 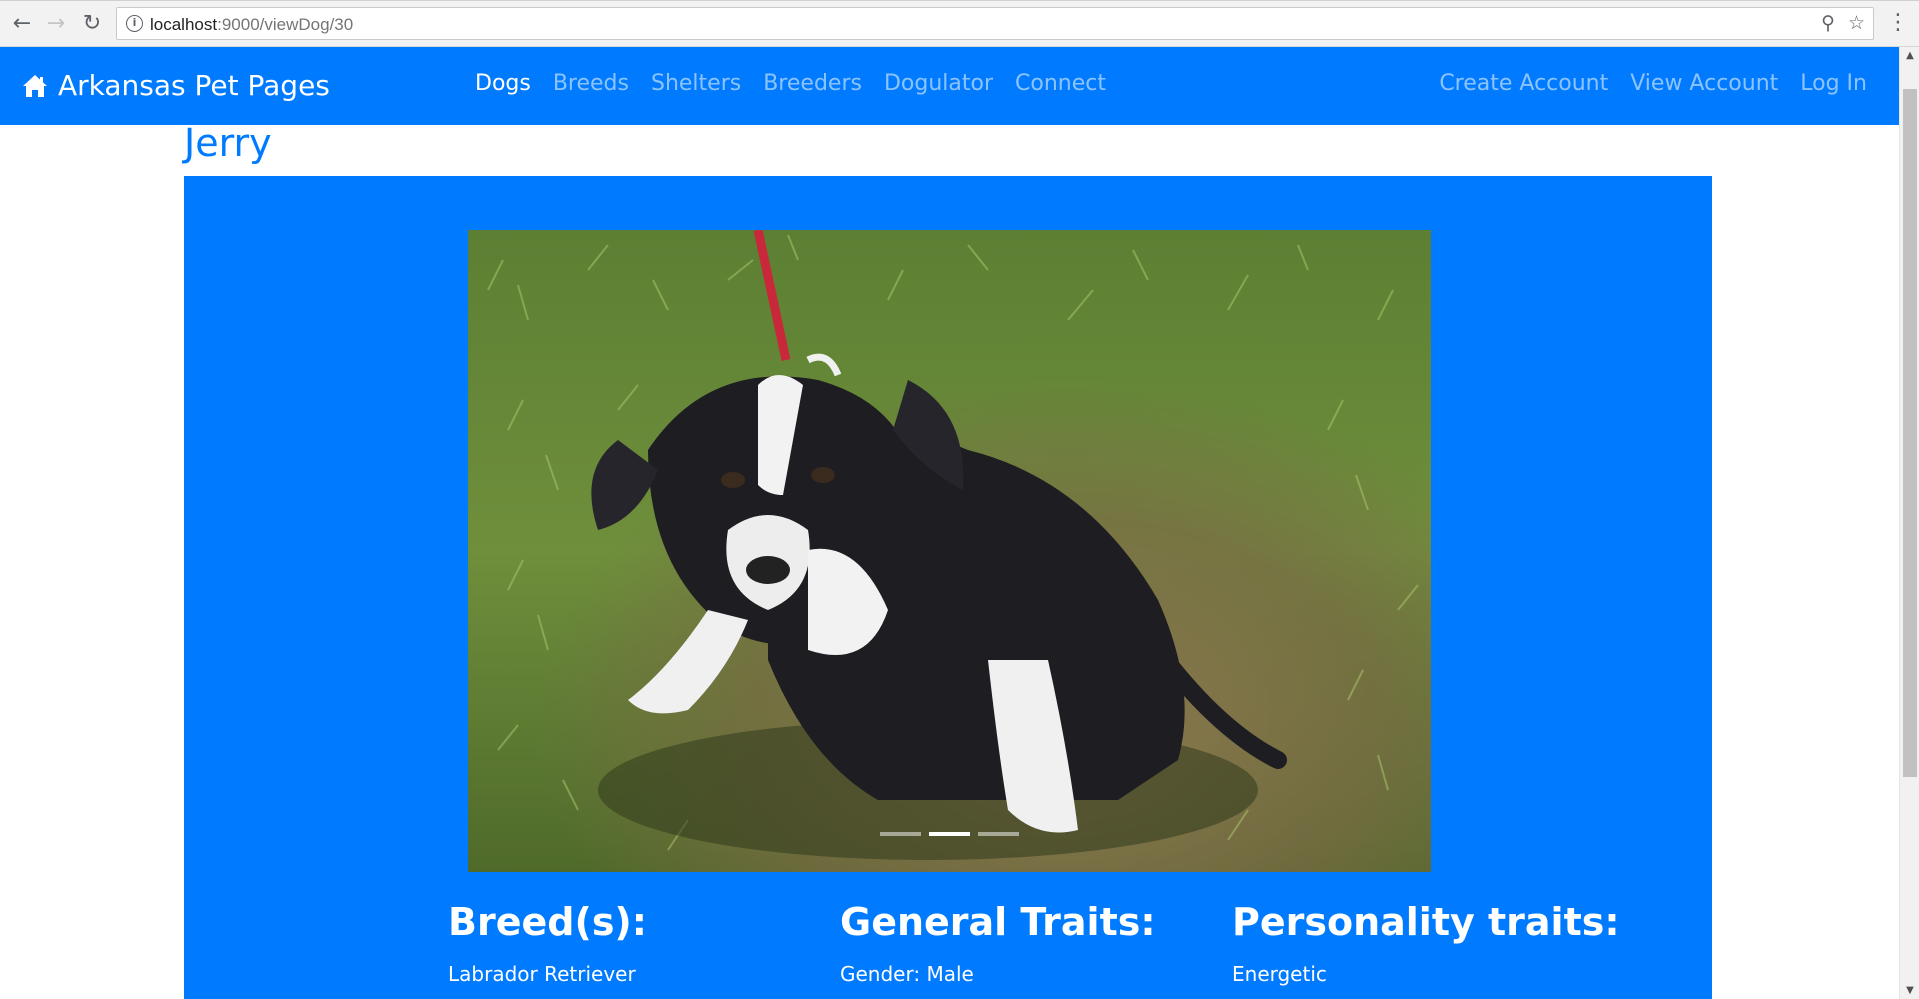 I want to click on scrollbar-thumb, so click(x=1910, y=433).